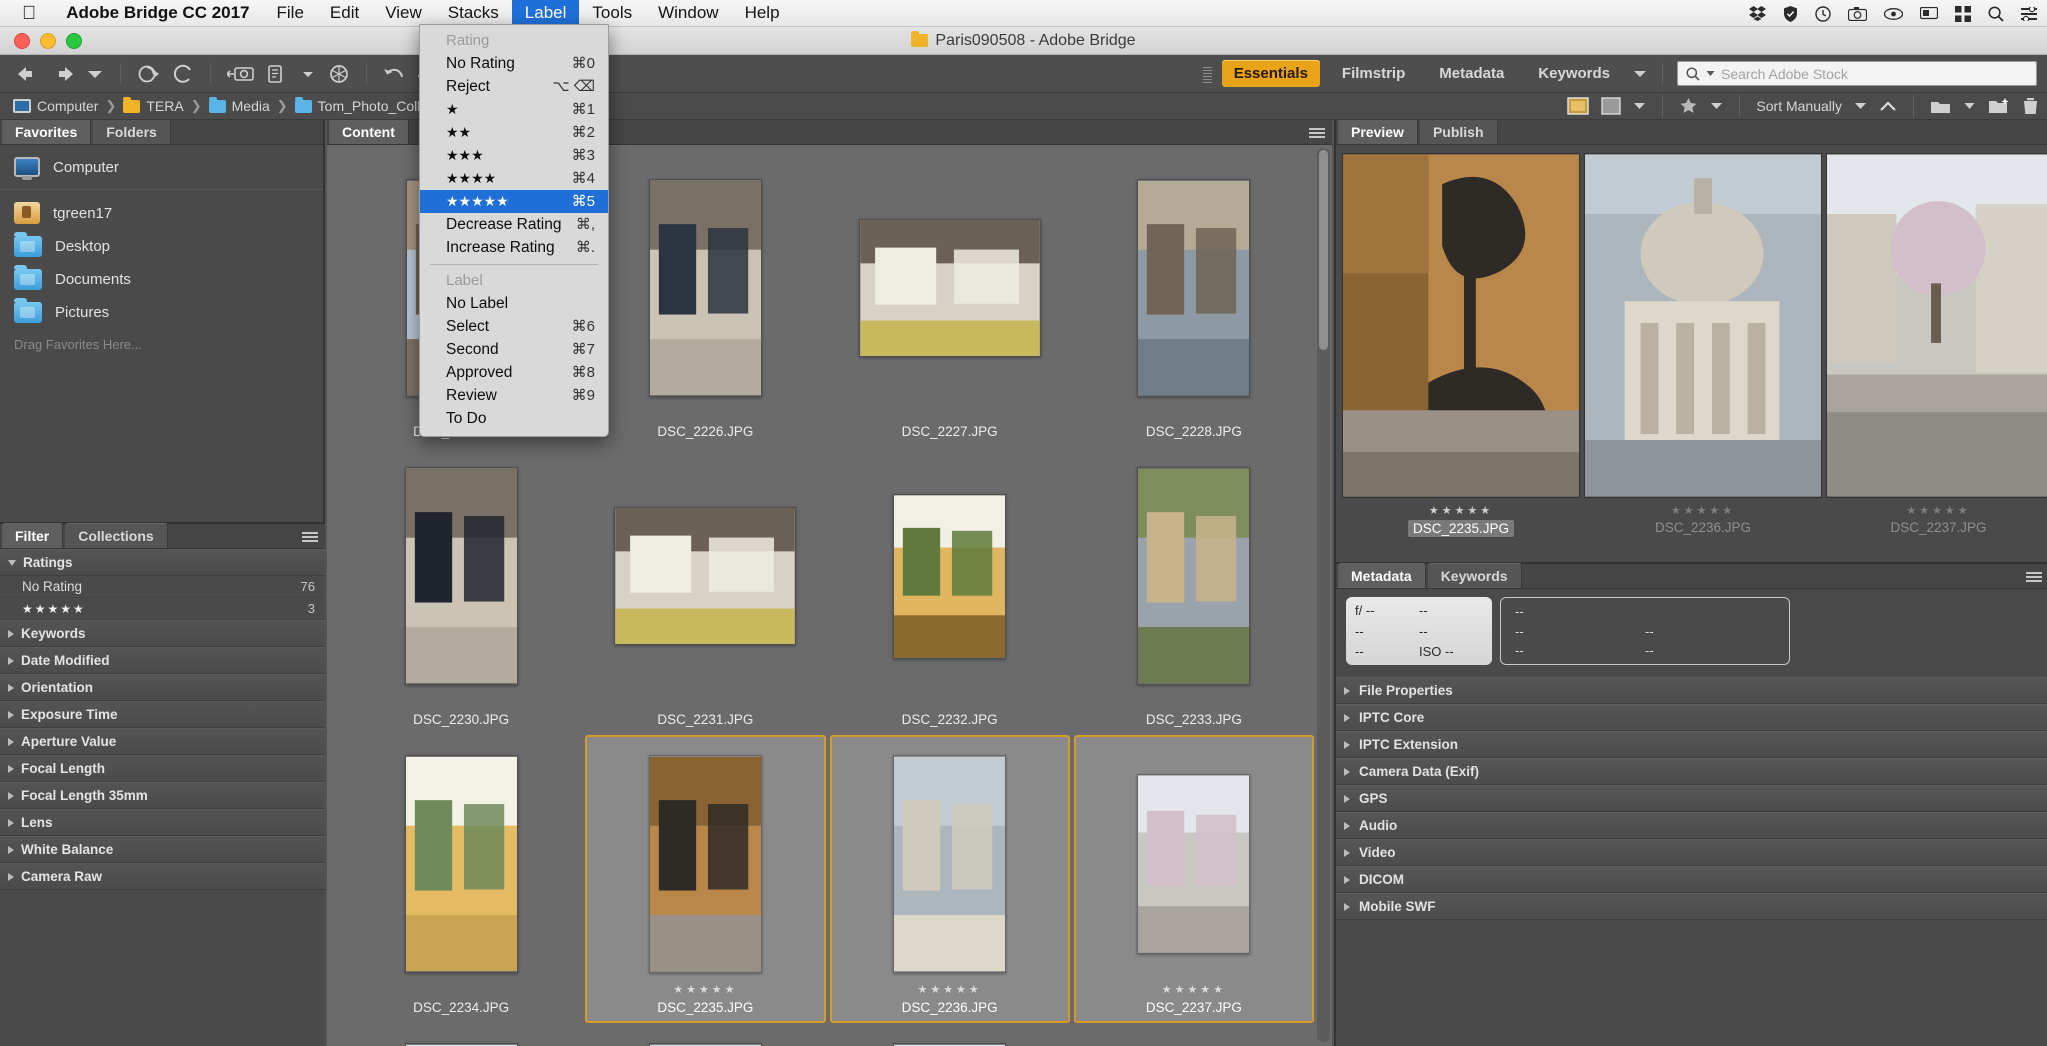 This screenshot has width=2047, height=1046. Describe the element at coordinates (162, 822) in the screenshot. I see `filter-group-lens: Lens` at that location.